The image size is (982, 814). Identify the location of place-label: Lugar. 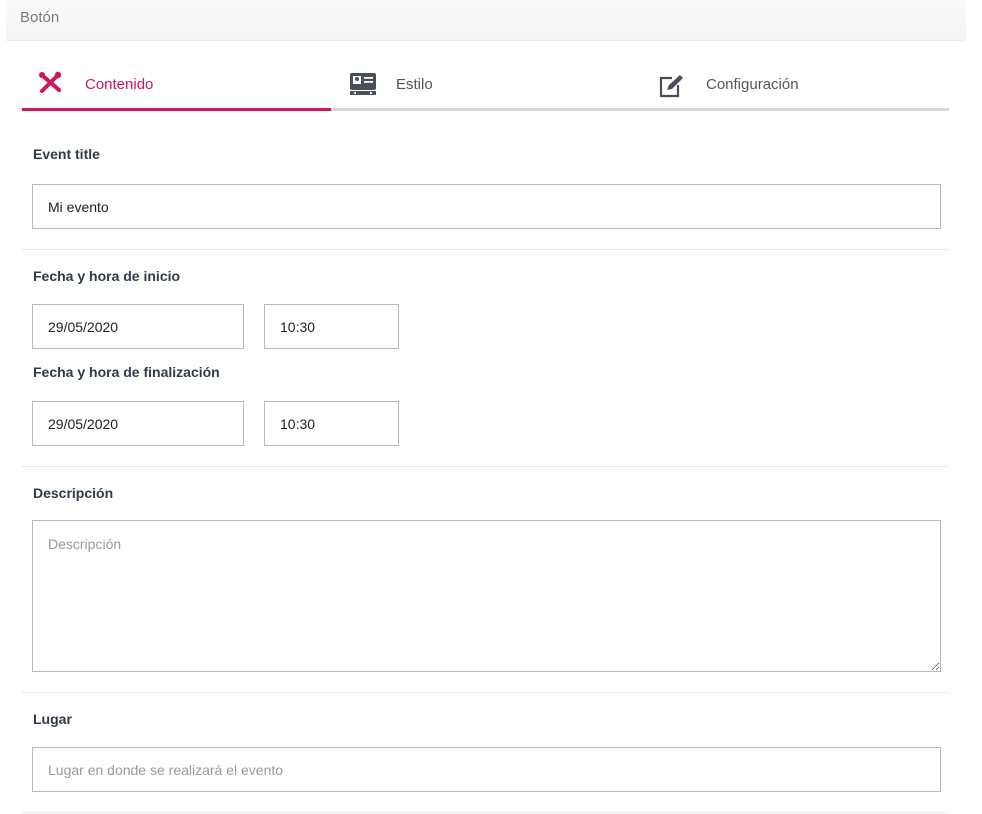
(52, 719).